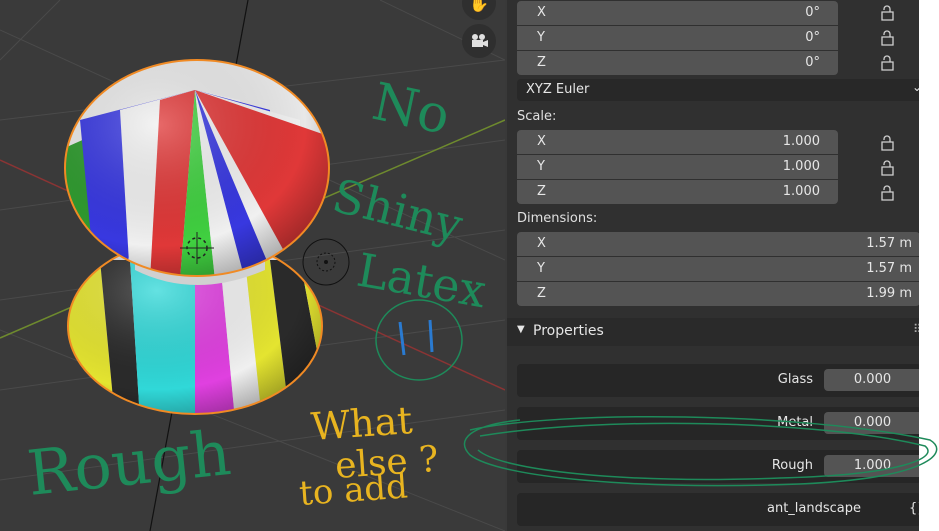  What do you see at coordinates (795, 379) in the screenshot?
I see `property-label: Glass` at bounding box center [795, 379].